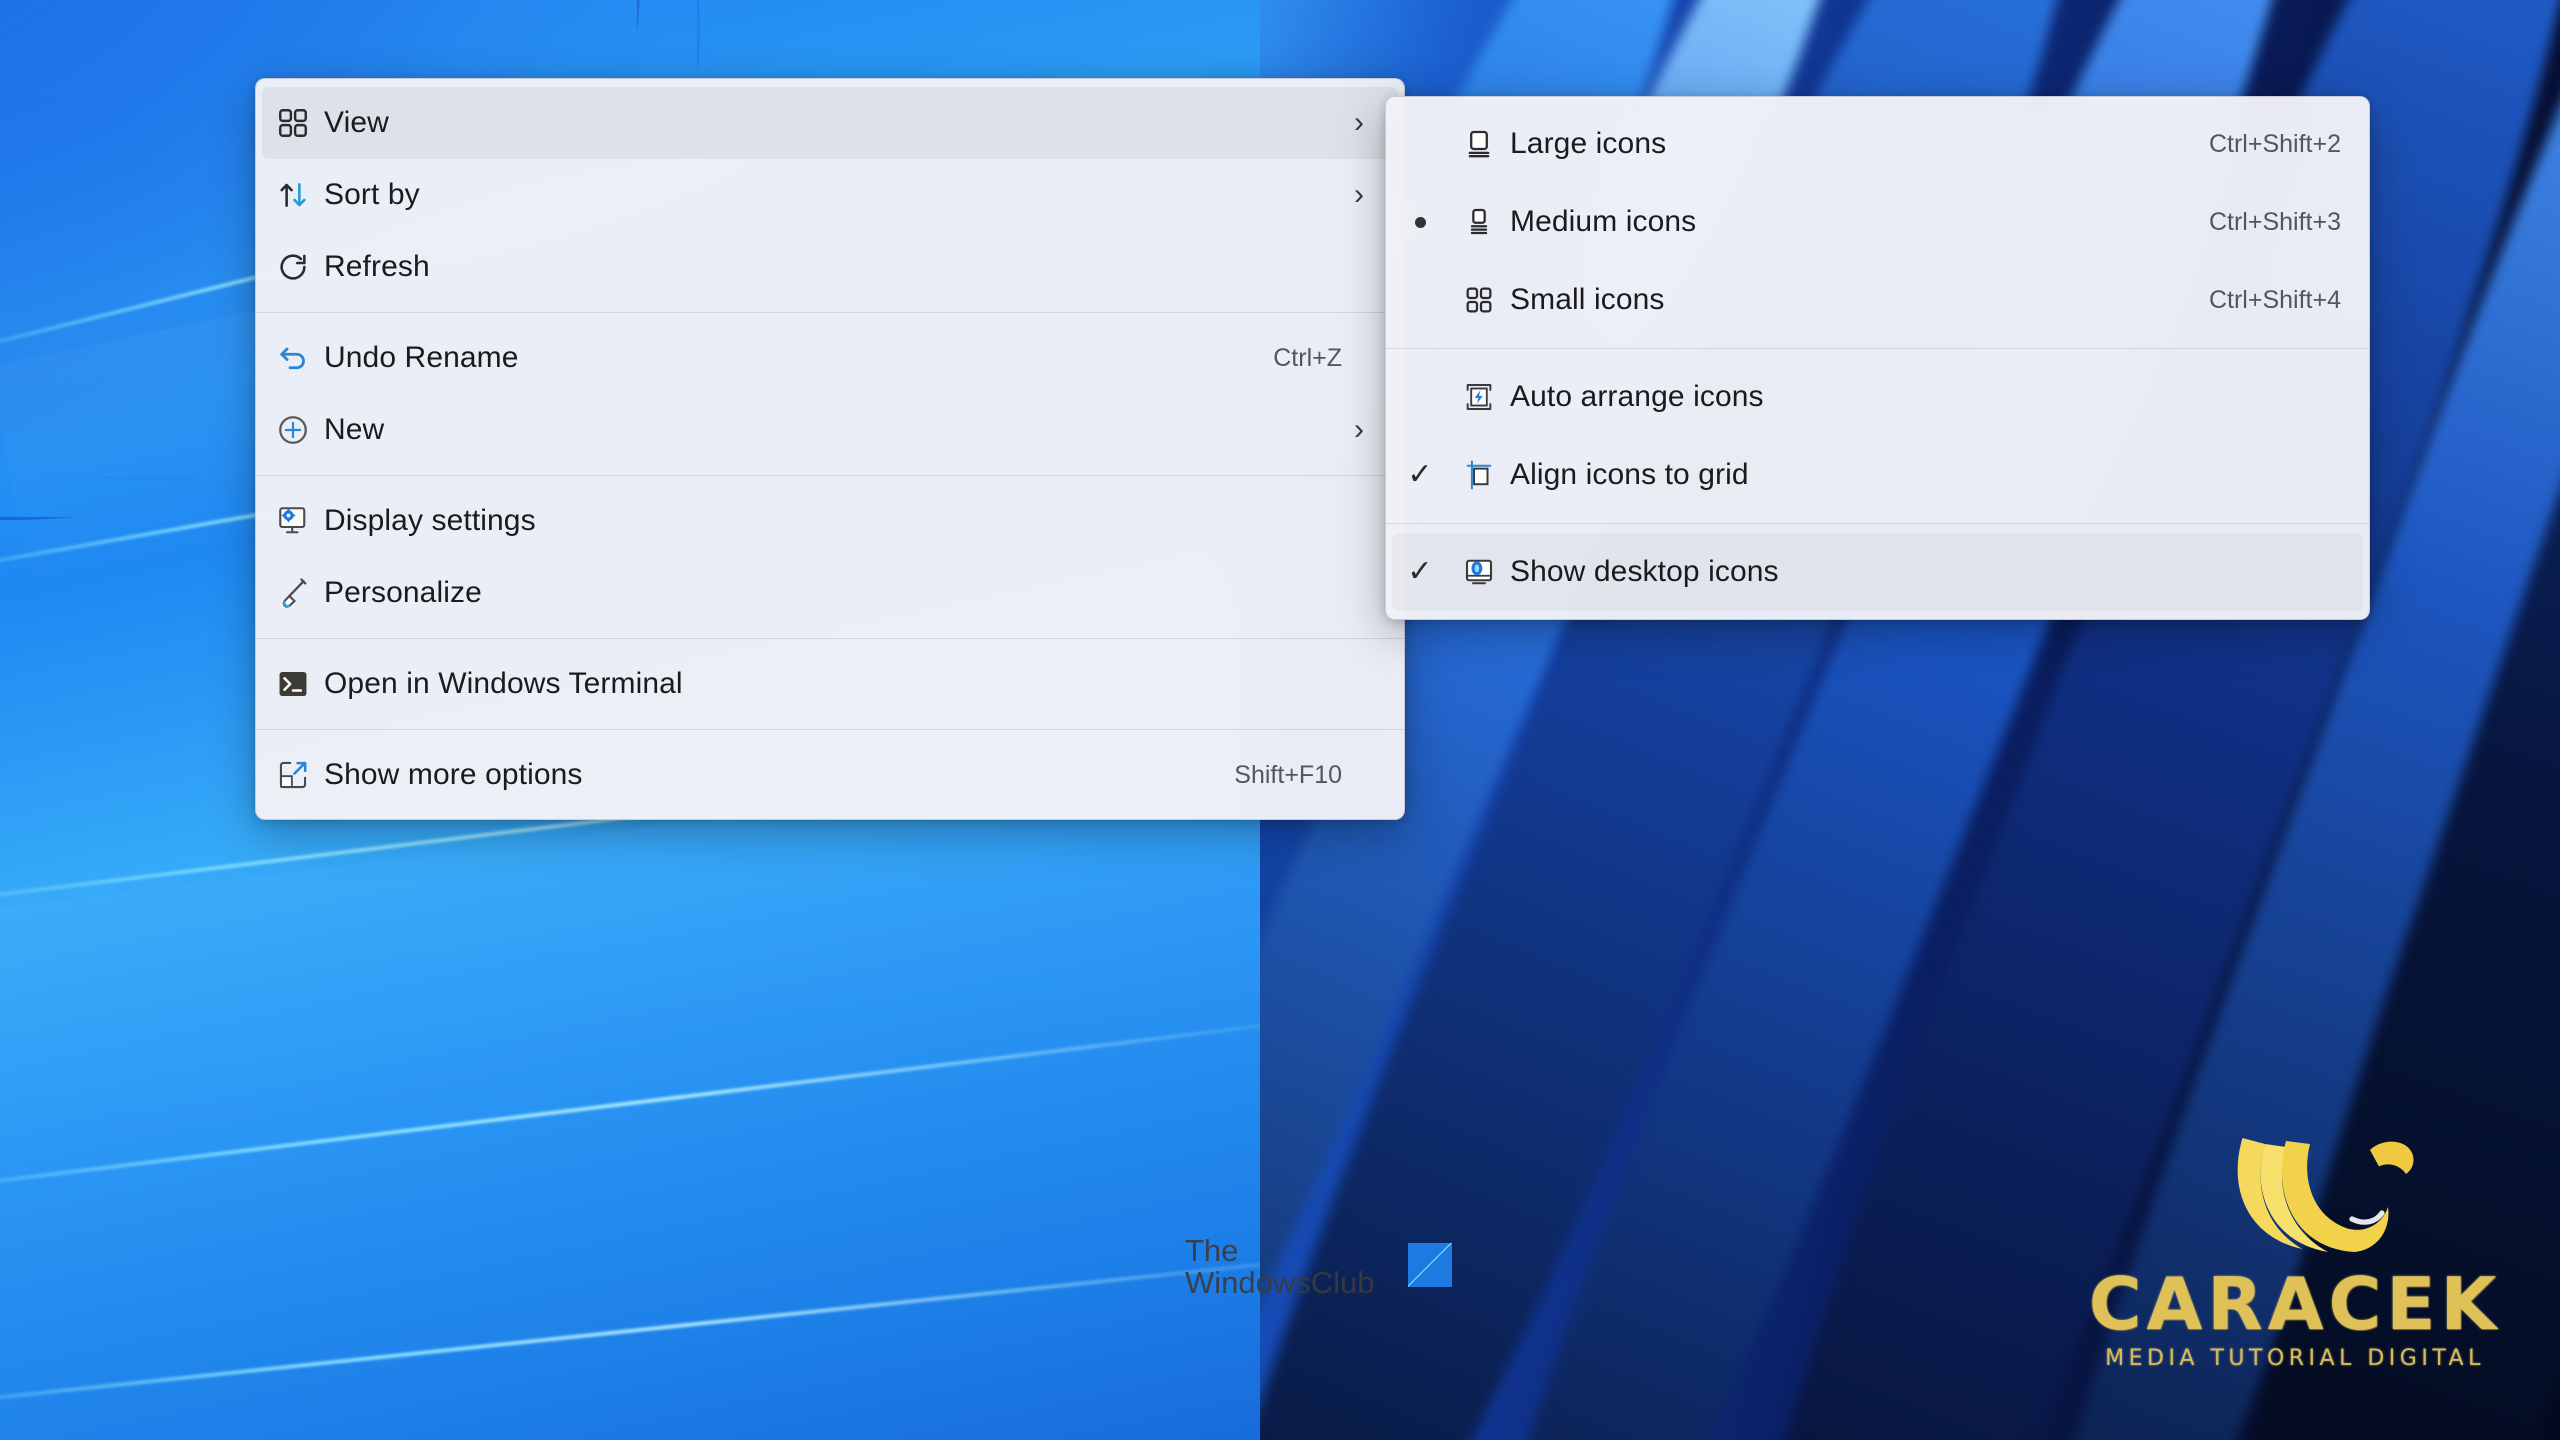 This screenshot has height=1440, width=2560. Describe the element at coordinates (293, 684) in the screenshot. I see `terminal-icon` at that location.